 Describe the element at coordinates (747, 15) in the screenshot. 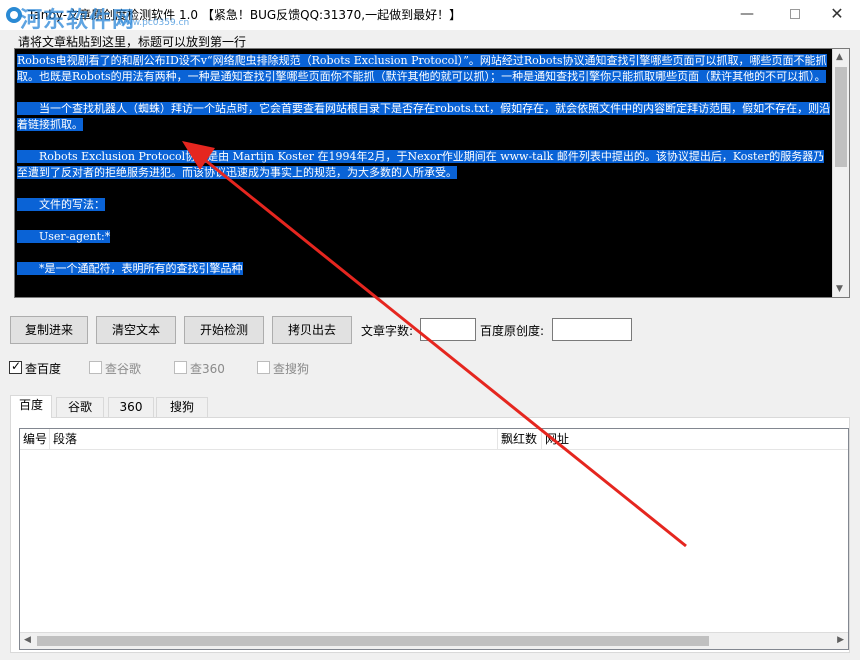

I see `minimize-icon: —` at that location.